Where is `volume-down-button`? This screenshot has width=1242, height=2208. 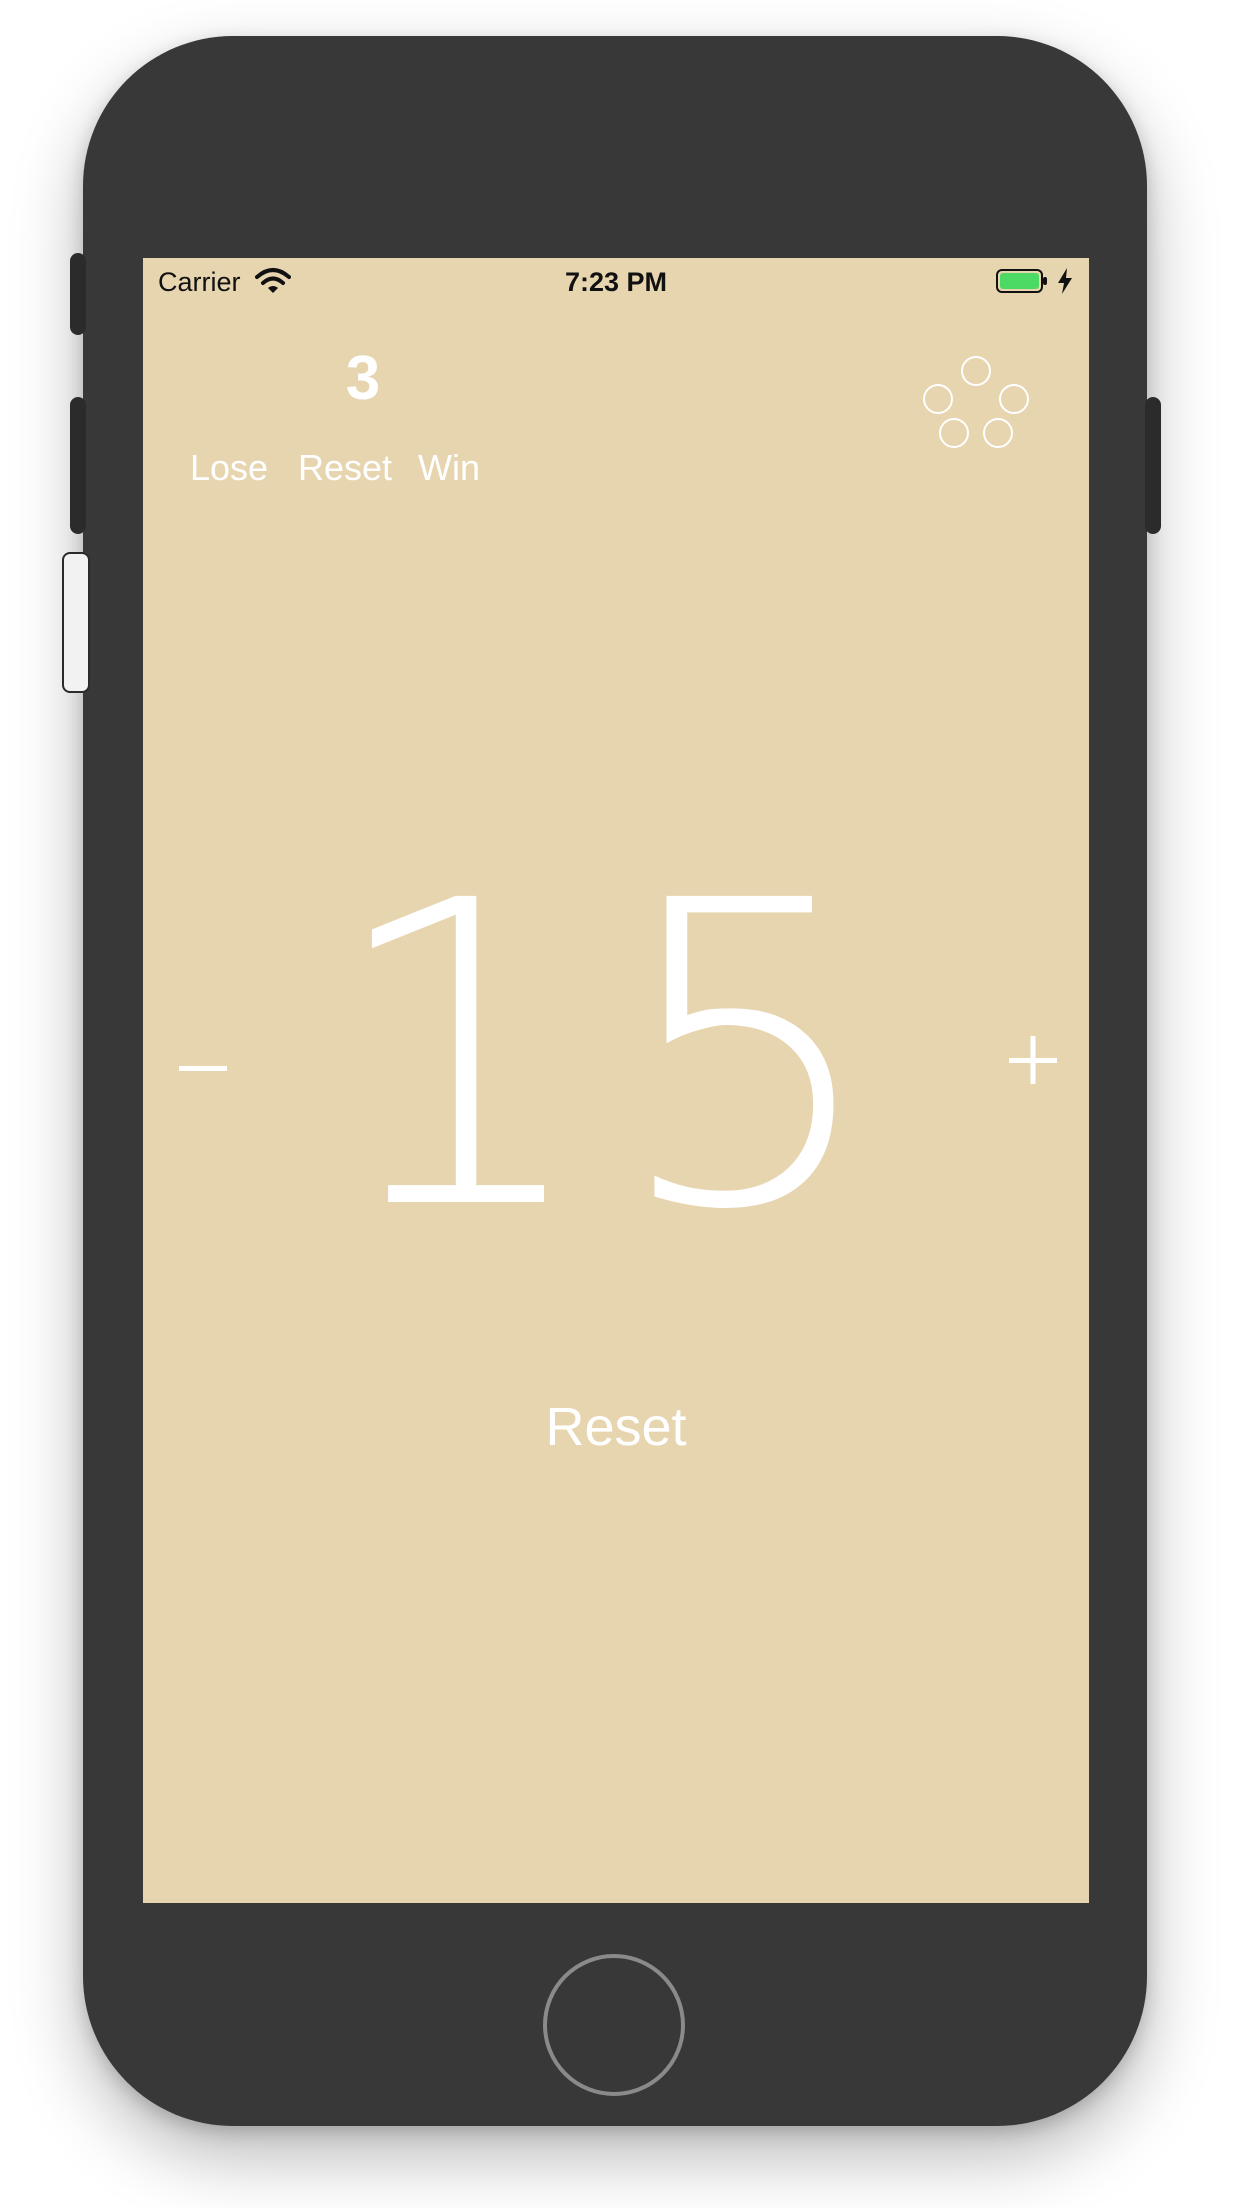
volume-down-button is located at coordinates (76, 622).